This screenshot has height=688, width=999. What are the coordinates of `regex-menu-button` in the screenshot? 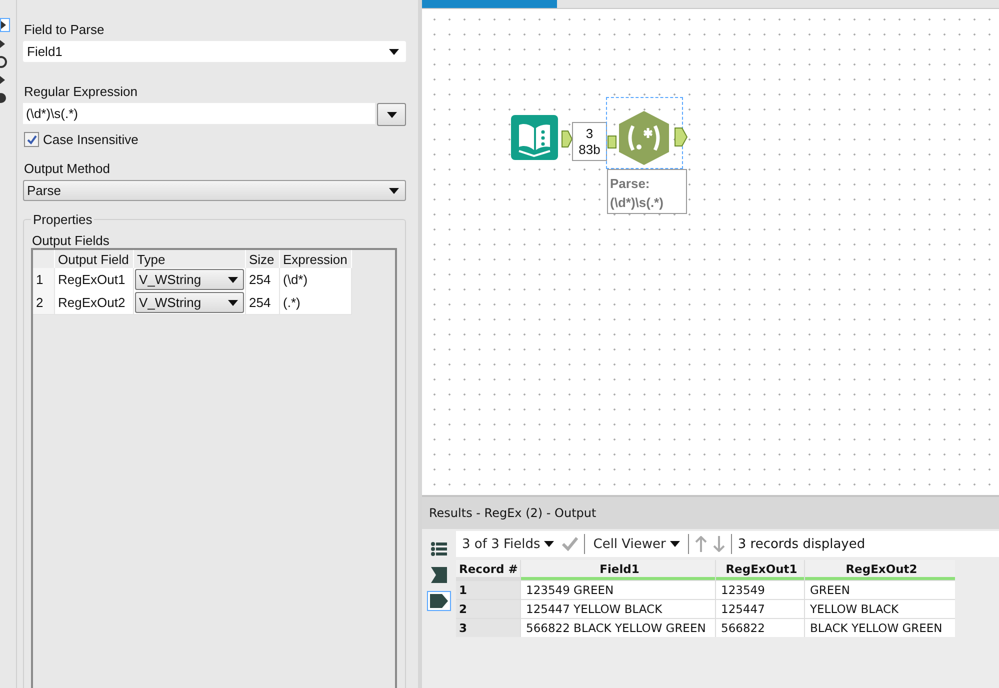 It's located at (391, 114).